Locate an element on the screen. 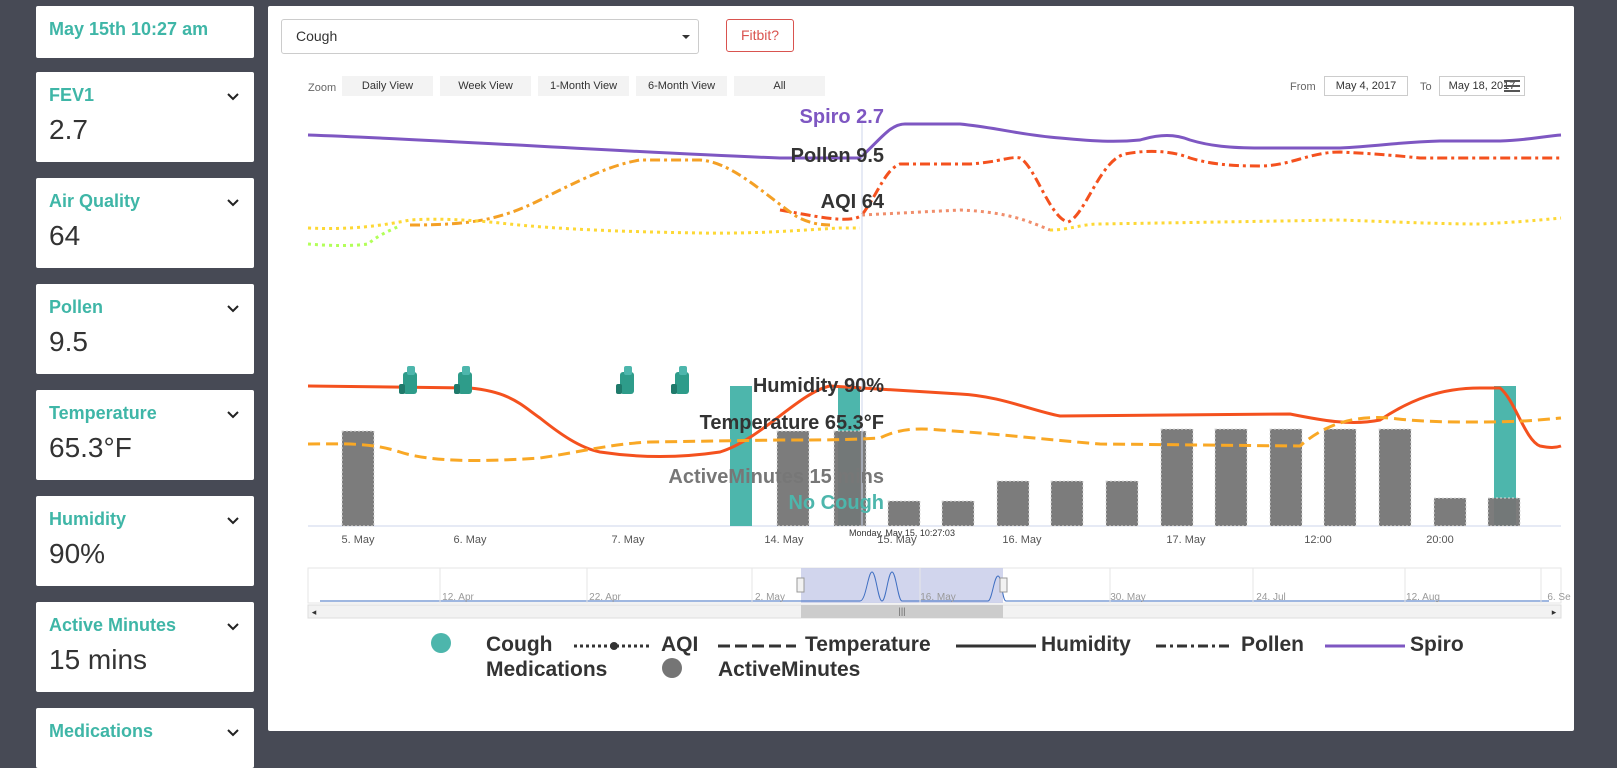  humidity-card: Humidity 90% is located at coordinates (145, 541).